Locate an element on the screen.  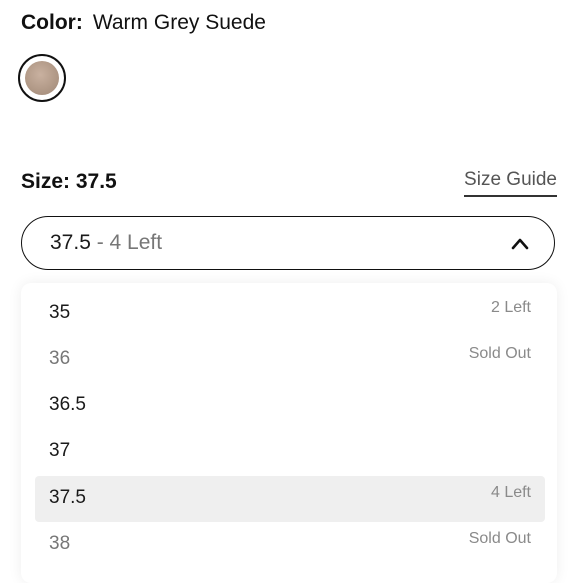
color-label: Color: is located at coordinates (52, 22).